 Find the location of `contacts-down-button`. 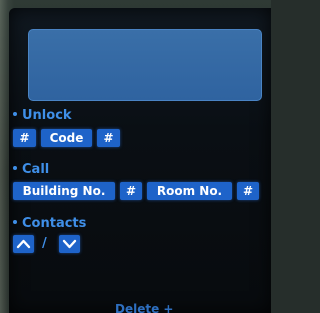

contacts-down-button is located at coordinates (69, 244).